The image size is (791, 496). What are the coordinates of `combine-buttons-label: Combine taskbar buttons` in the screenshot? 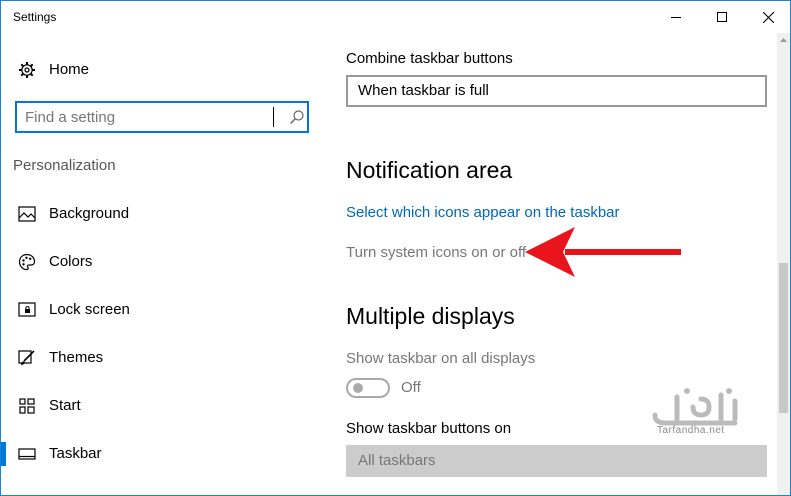 It's located at (429, 58).